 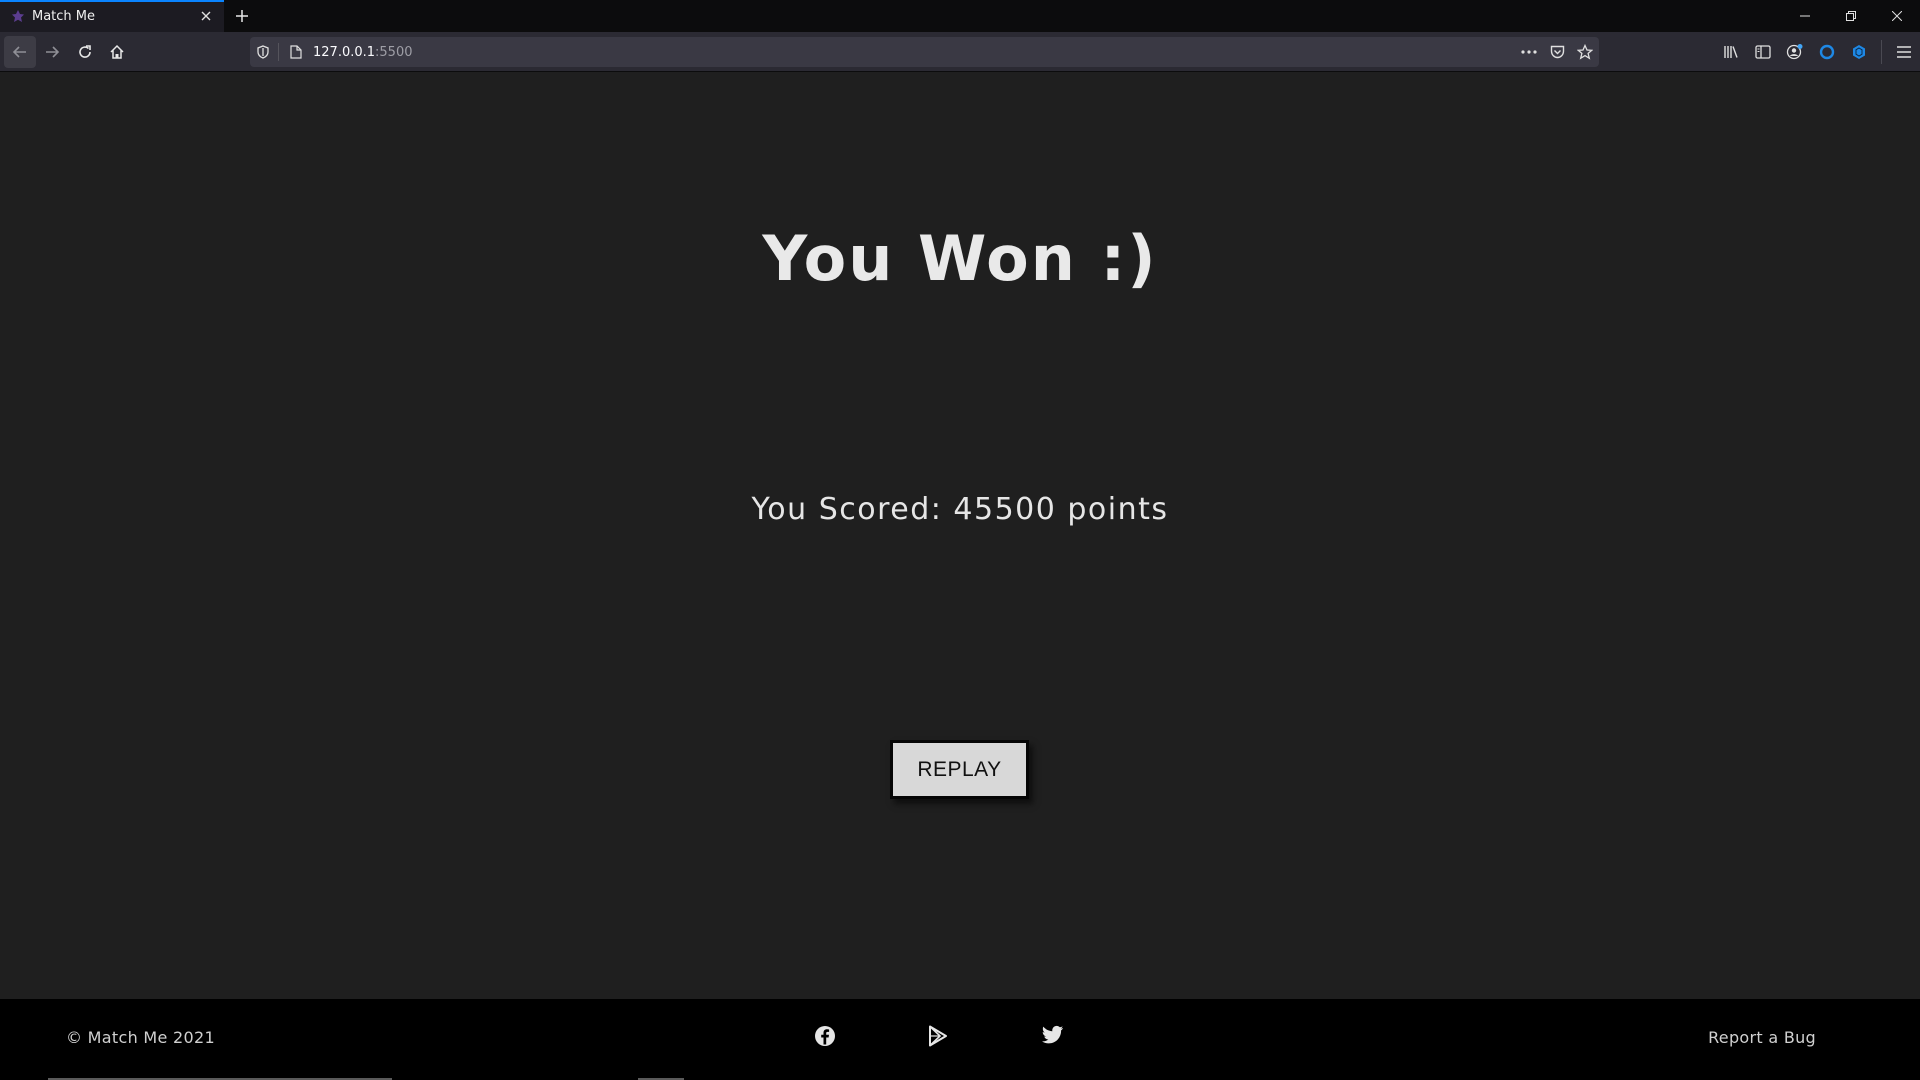 What do you see at coordinates (960, 258) in the screenshot?
I see `result-heading: You Won :)` at bounding box center [960, 258].